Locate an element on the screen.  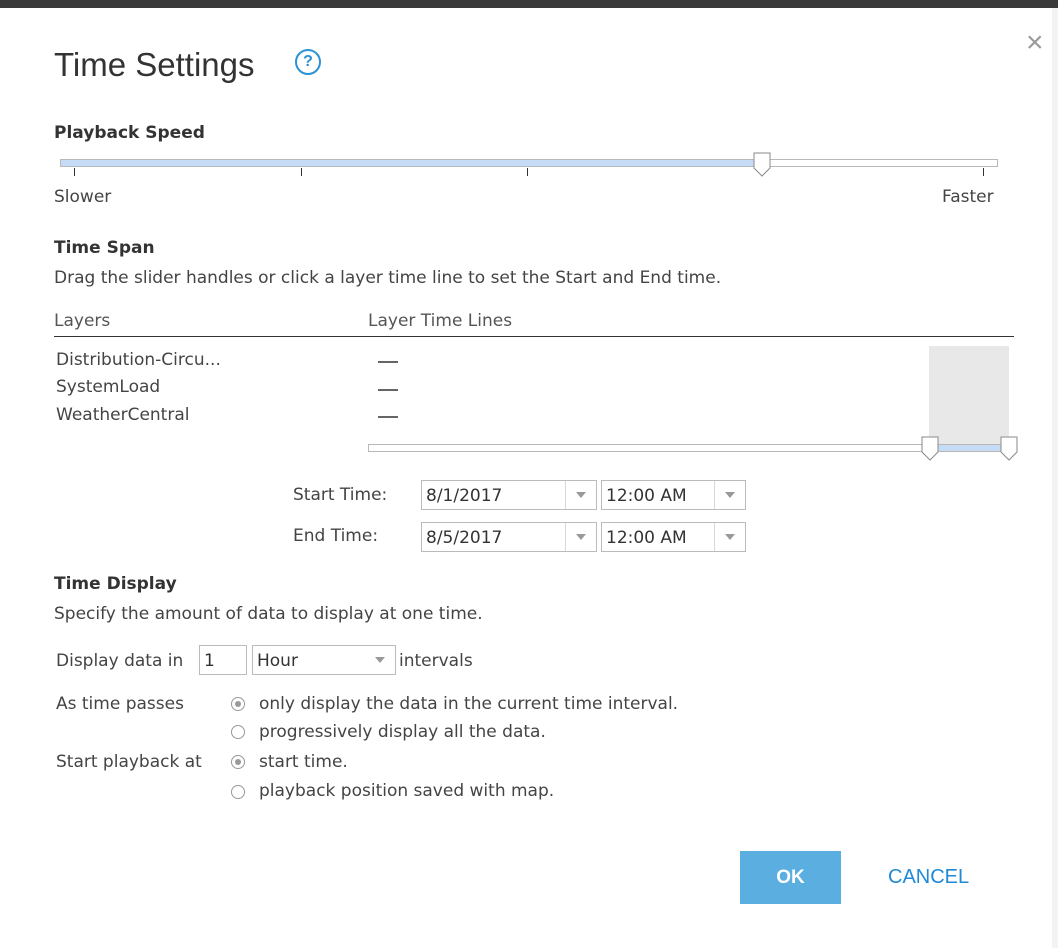
playback-speed-fill is located at coordinates (412, 163).